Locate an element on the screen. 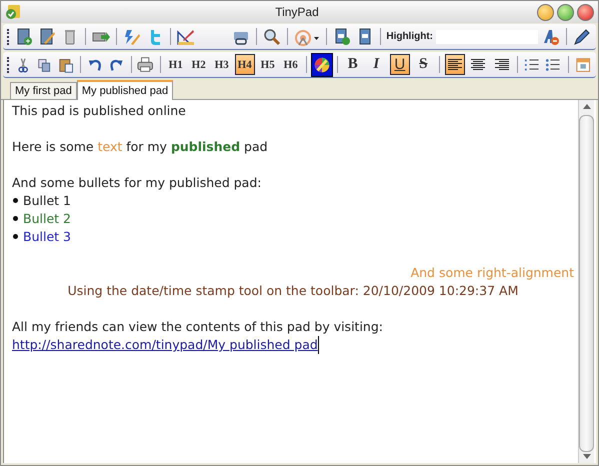 The height and width of the screenshot is (466, 599). text-line: Using the date/time stamp tool on the toolbar: 20/10/2009 10:29:37 AM is located at coordinates (293, 291).